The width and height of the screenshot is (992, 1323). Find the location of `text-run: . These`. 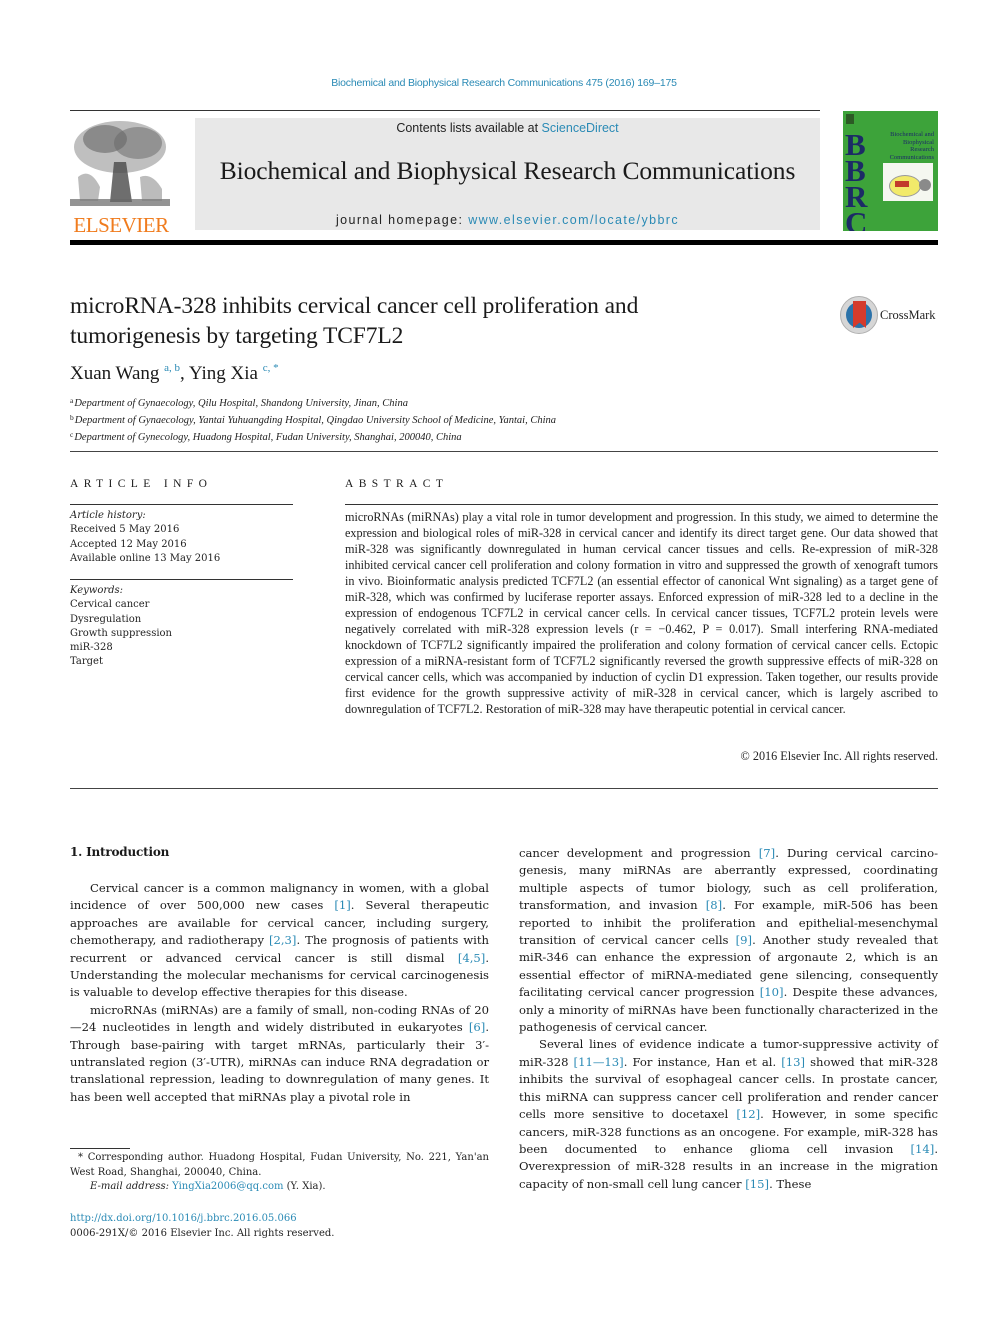

text-run: . These is located at coordinates (790, 1183).